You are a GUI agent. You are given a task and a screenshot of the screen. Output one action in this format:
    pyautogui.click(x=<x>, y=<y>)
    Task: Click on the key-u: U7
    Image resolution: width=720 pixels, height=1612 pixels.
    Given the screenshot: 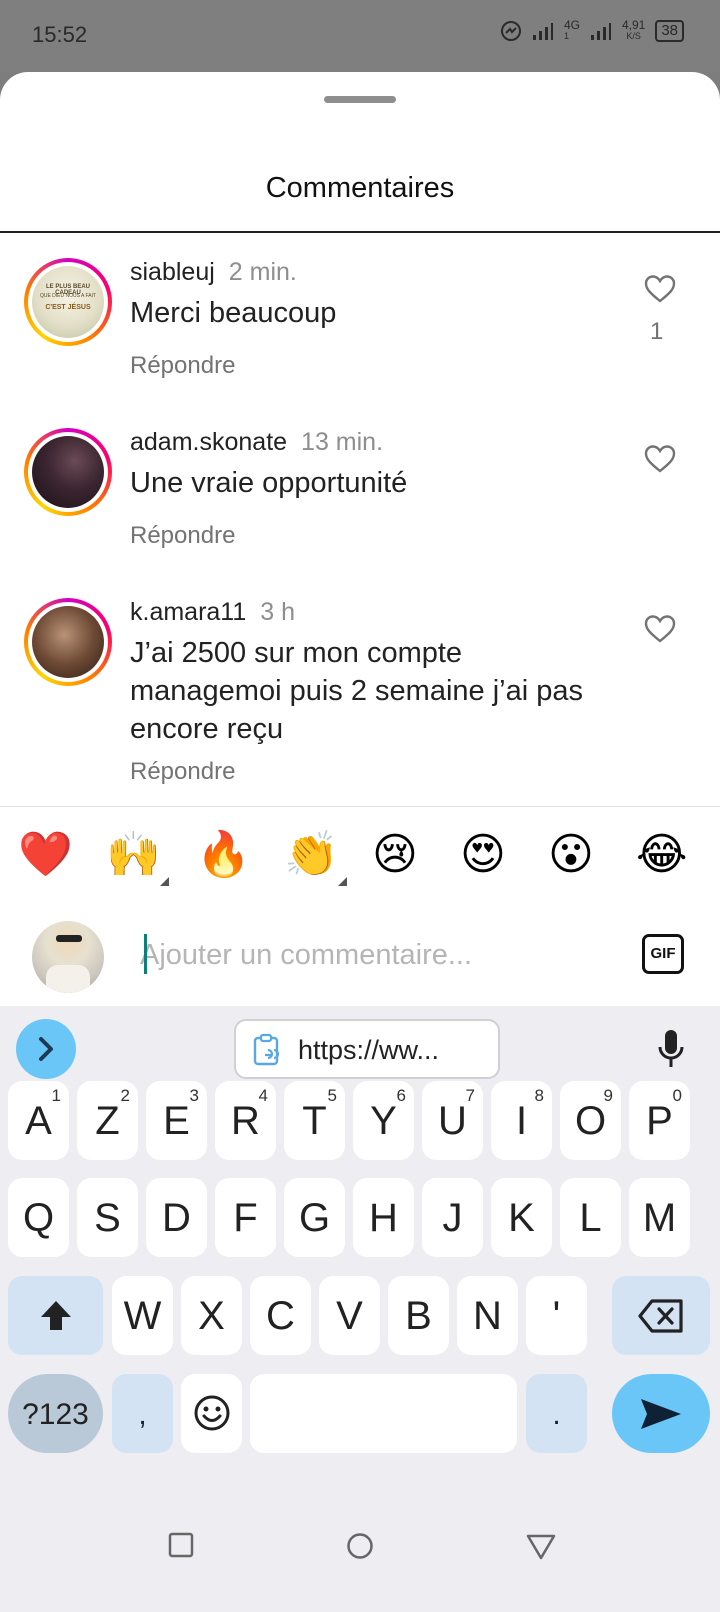 What is the action you would take?
    pyautogui.click(x=452, y=1120)
    